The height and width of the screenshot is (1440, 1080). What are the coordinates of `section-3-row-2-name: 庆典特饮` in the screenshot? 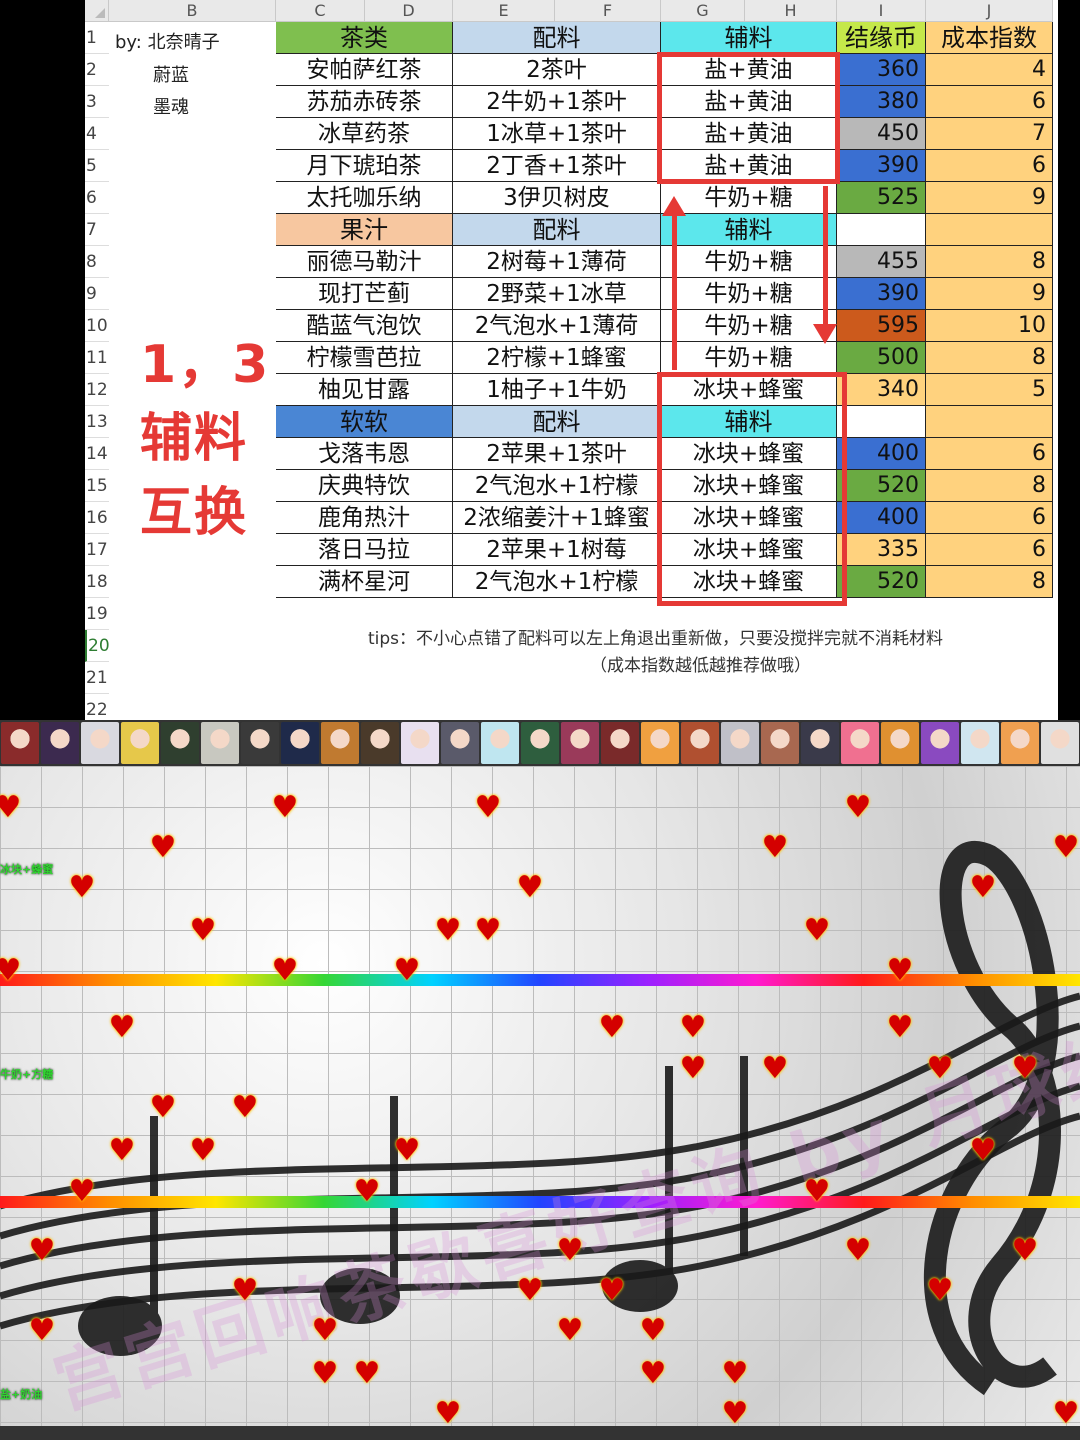 It's located at (364, 486).